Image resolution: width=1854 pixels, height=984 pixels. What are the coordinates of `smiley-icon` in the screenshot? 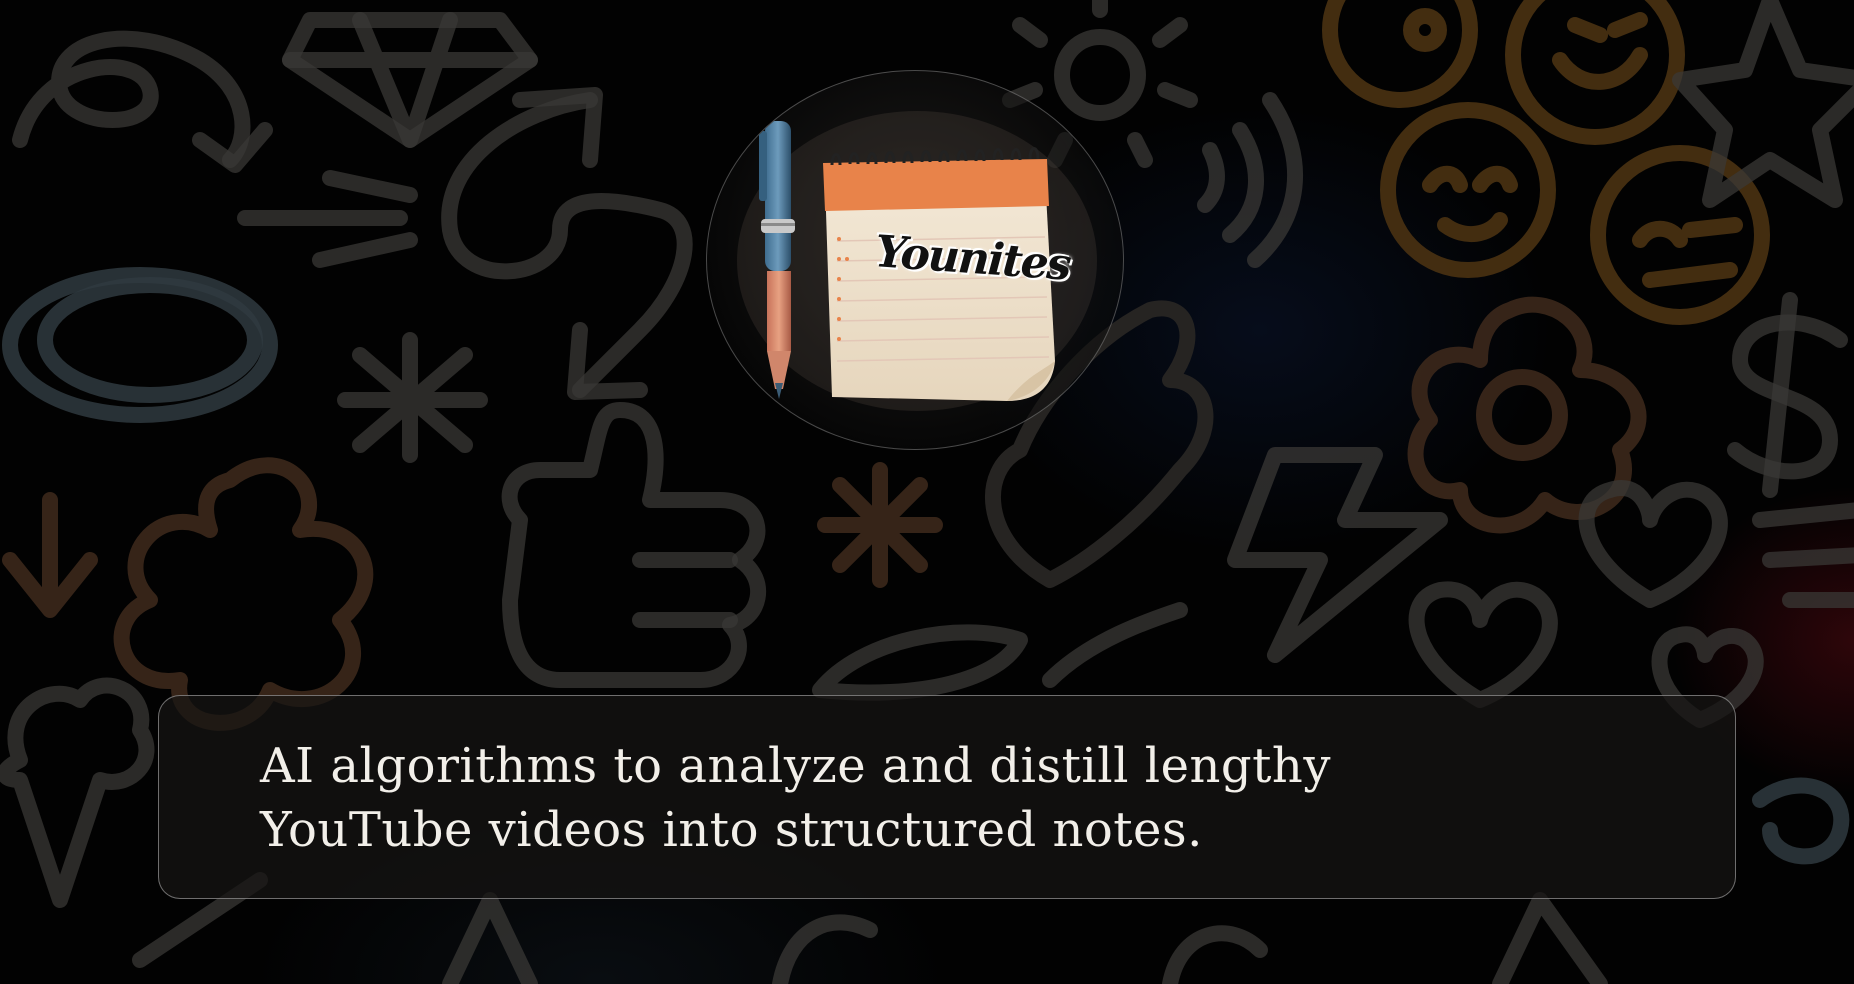 It's located at (1546, 162).